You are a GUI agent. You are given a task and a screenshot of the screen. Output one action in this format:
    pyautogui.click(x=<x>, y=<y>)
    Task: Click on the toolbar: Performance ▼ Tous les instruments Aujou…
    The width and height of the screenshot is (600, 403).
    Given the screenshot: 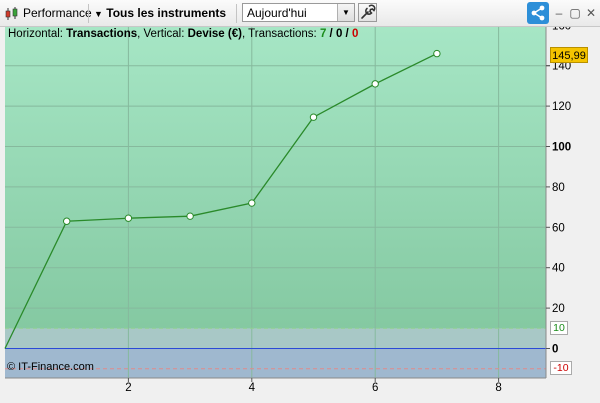 What is the action you would take?
    pyautogui.click(x=300, y=13)
    